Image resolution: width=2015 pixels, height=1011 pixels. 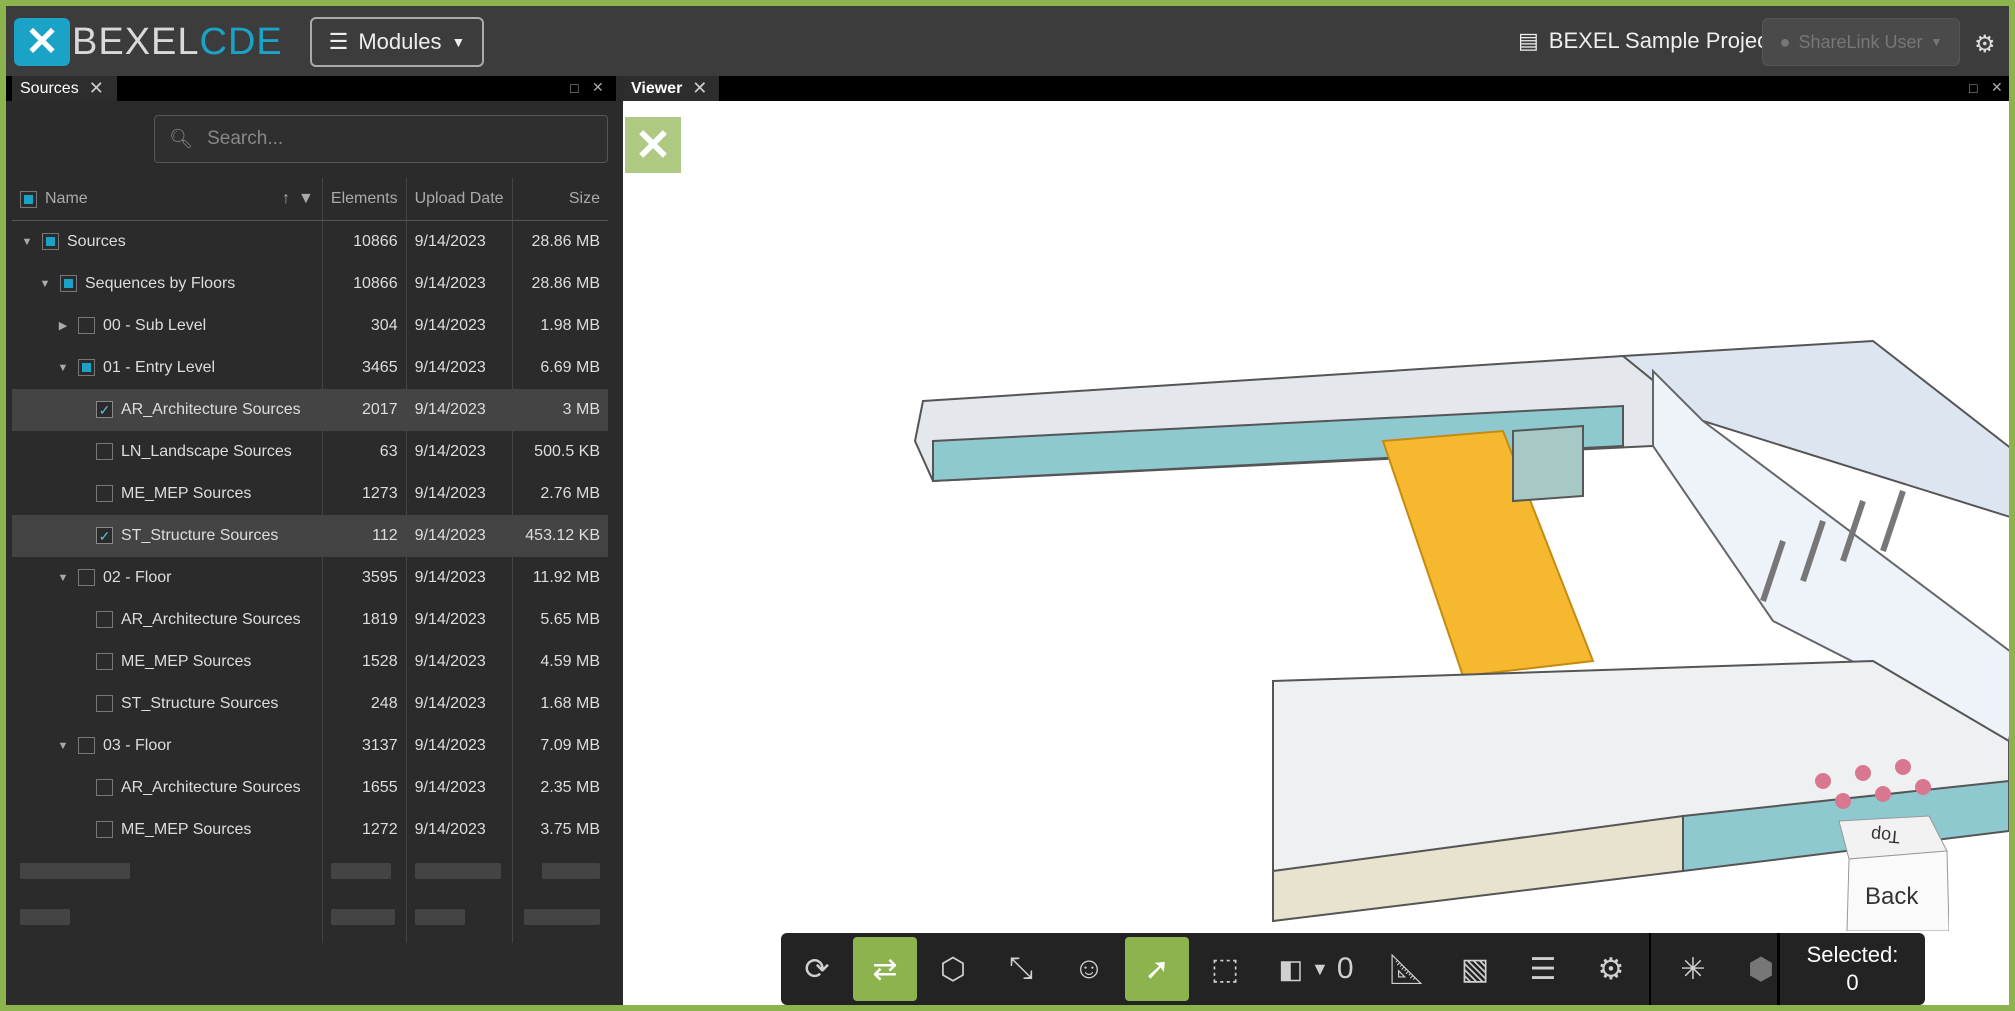 I want to click on explode-icon: ✳, so click(x=1693, y=969).